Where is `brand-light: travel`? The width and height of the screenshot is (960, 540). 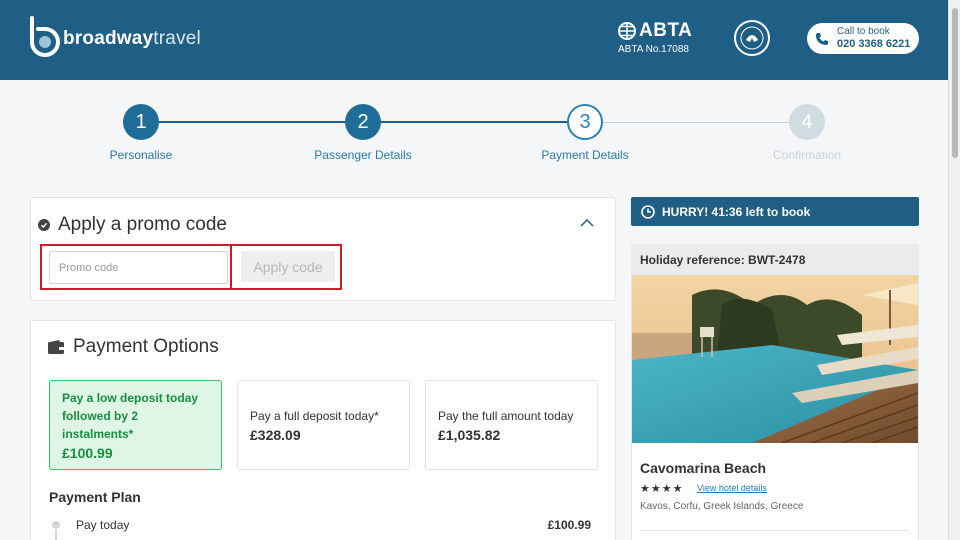
brand-light: travel is located at coordinates (177, 38).